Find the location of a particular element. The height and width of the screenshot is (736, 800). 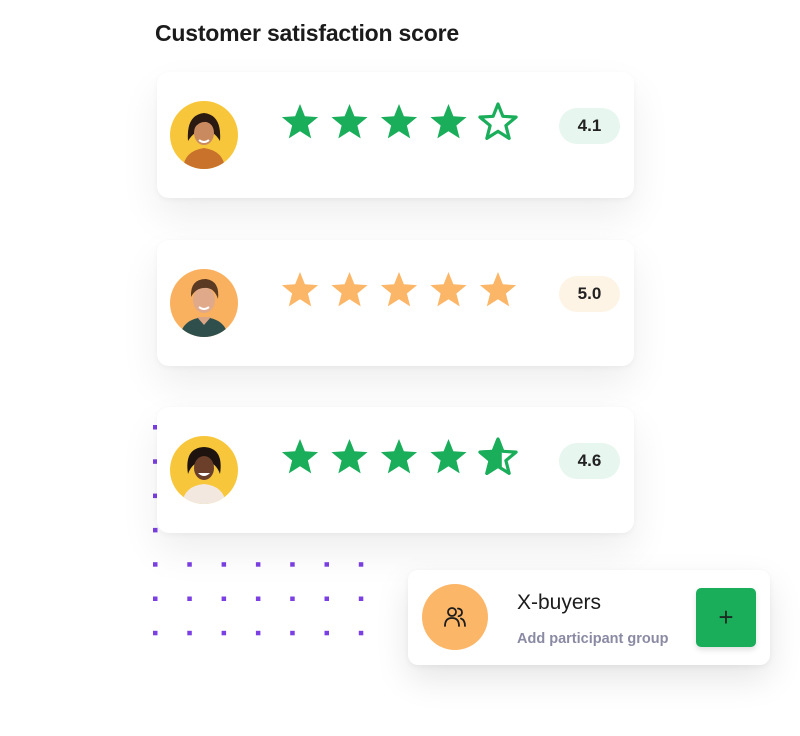

users-icon is located at coordinates (455, 617).